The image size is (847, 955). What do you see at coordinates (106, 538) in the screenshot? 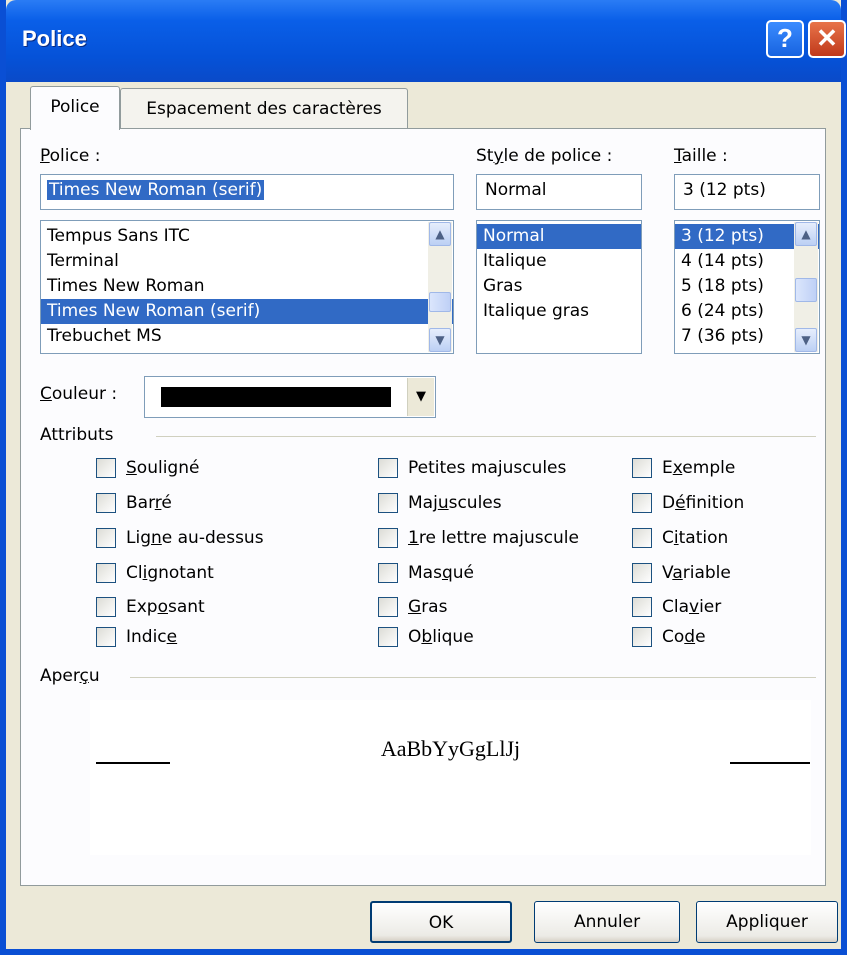
I see `checkbox-ligne-au-dessus` at bounding box center [106, 538].